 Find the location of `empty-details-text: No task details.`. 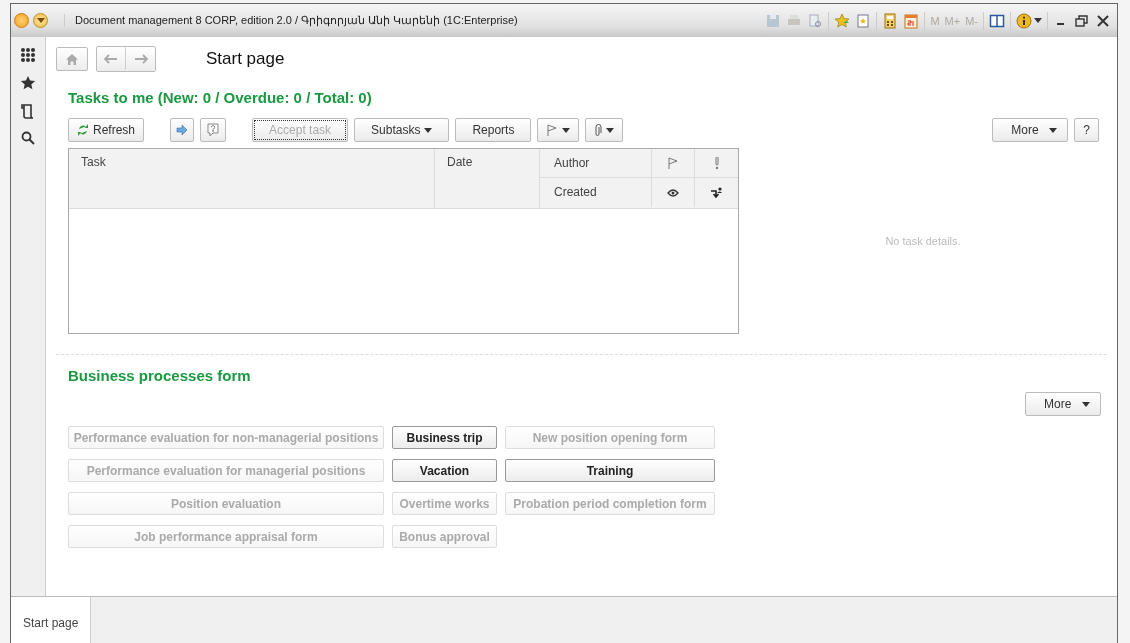

empty-details-text: No task details. is located at coordinates (923, 241).